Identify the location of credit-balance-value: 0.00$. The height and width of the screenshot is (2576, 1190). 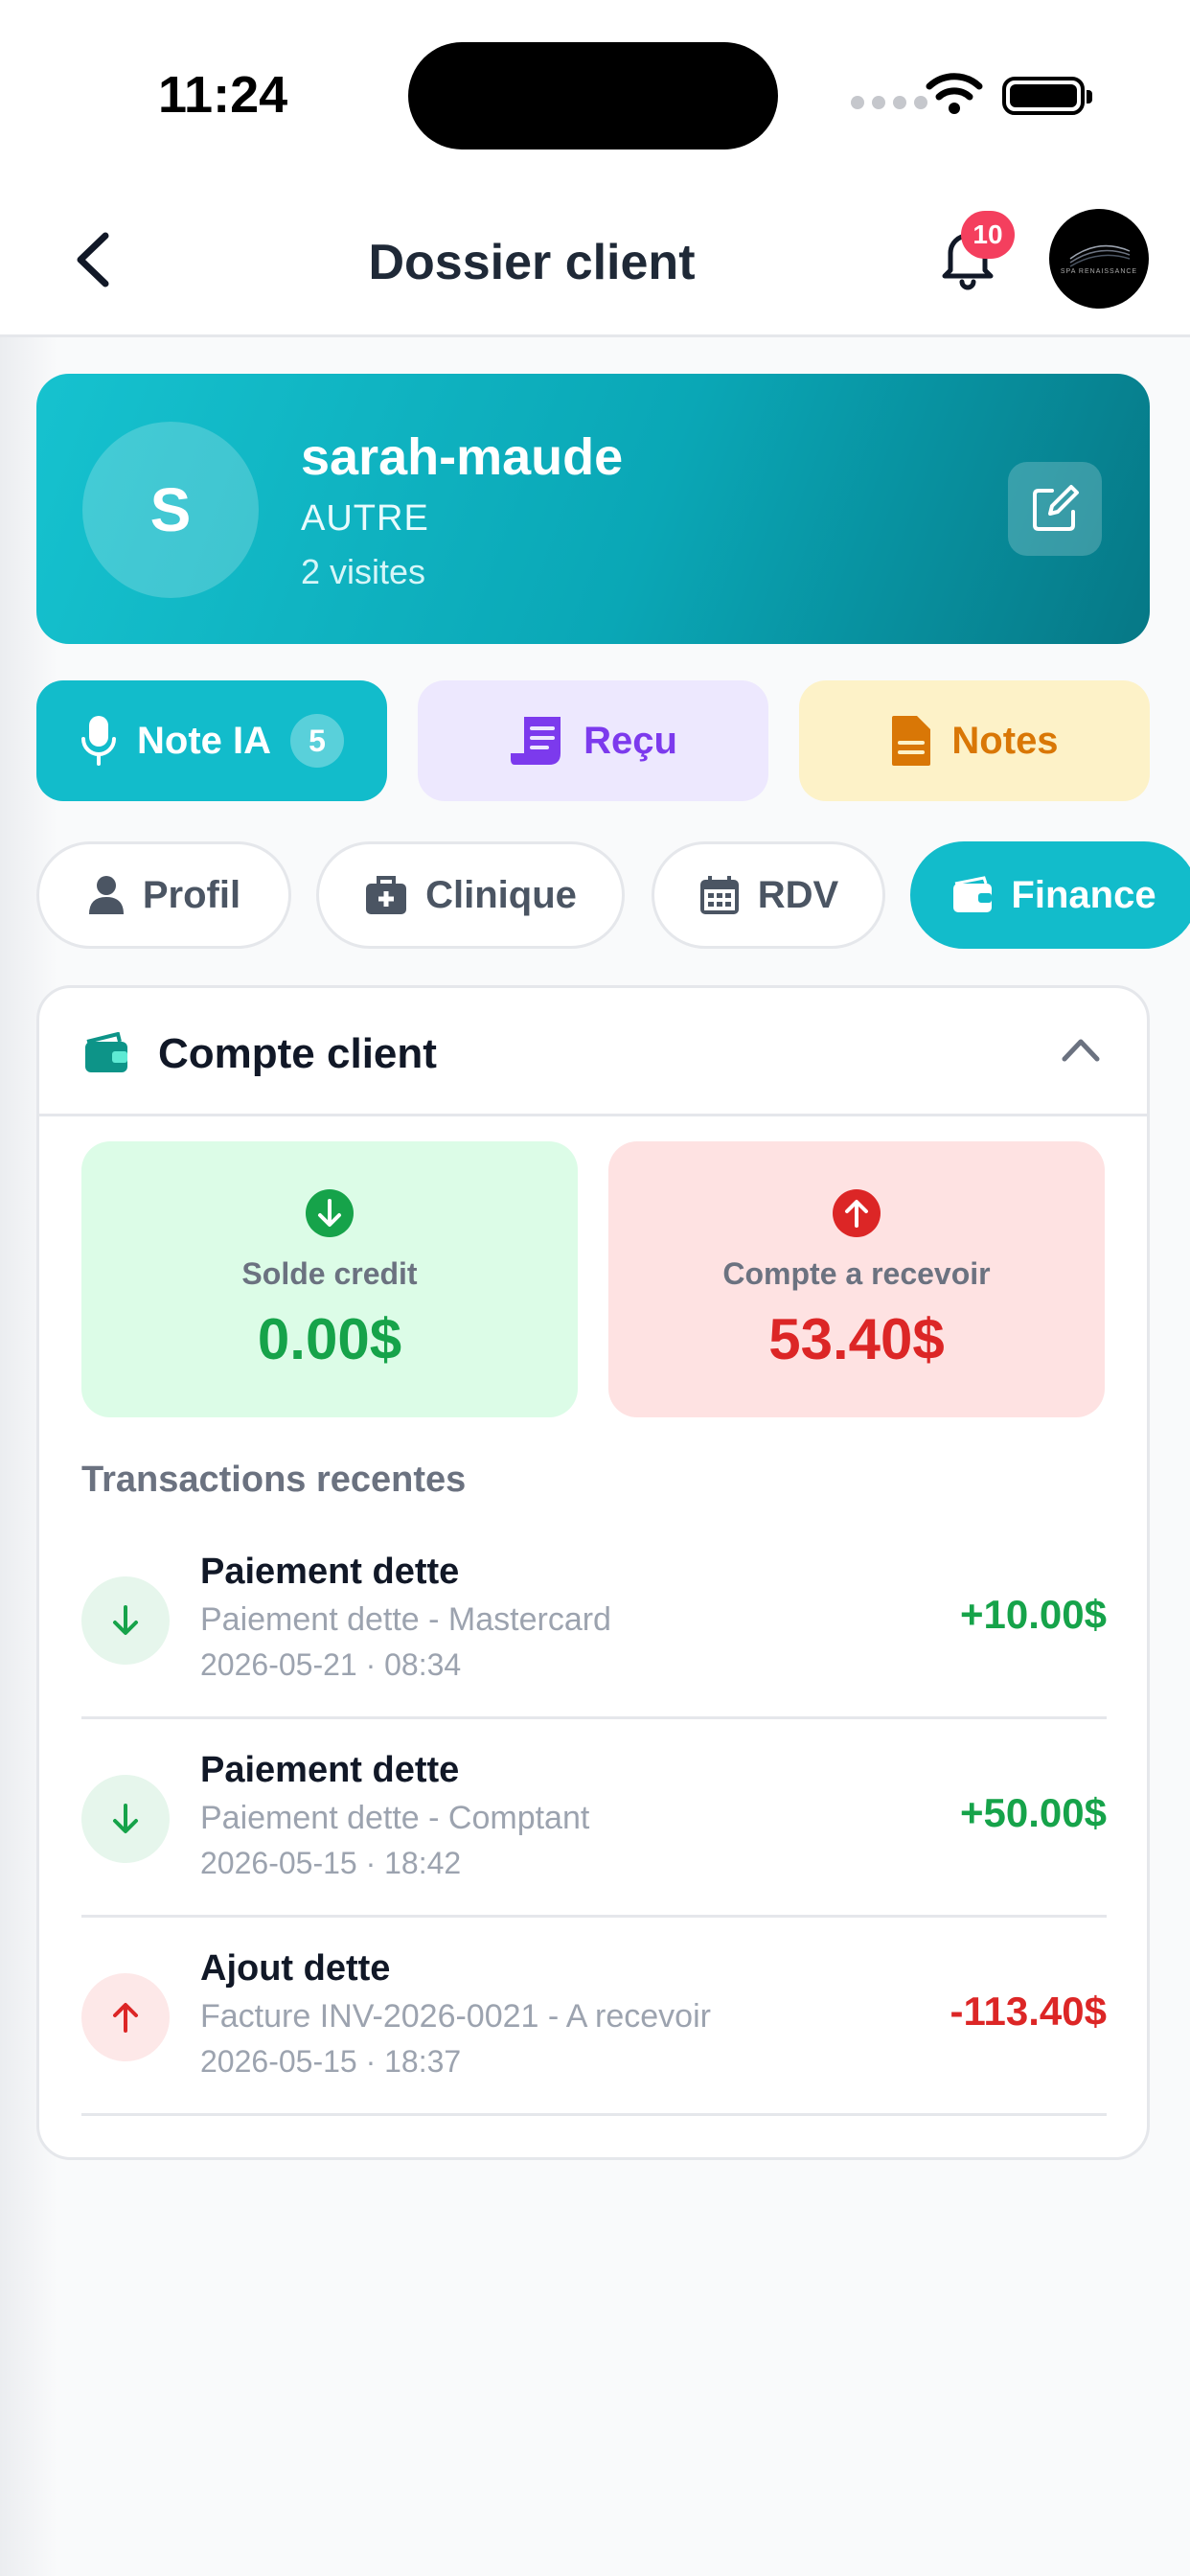
(329, 1339).